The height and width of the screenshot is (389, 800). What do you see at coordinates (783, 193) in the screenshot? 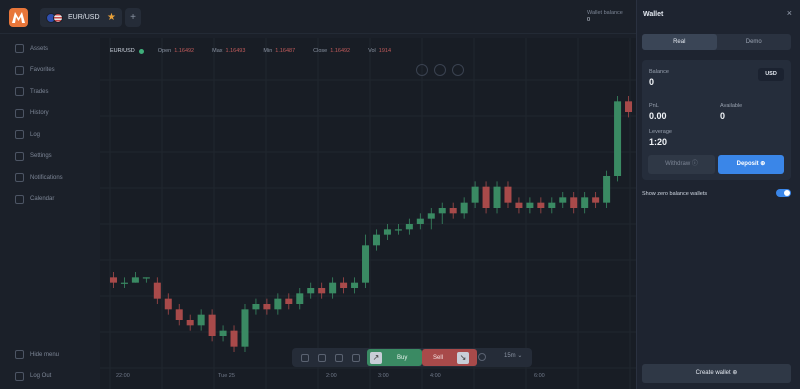
I see `show-zero-toggle` at bounding box center [783, 193].